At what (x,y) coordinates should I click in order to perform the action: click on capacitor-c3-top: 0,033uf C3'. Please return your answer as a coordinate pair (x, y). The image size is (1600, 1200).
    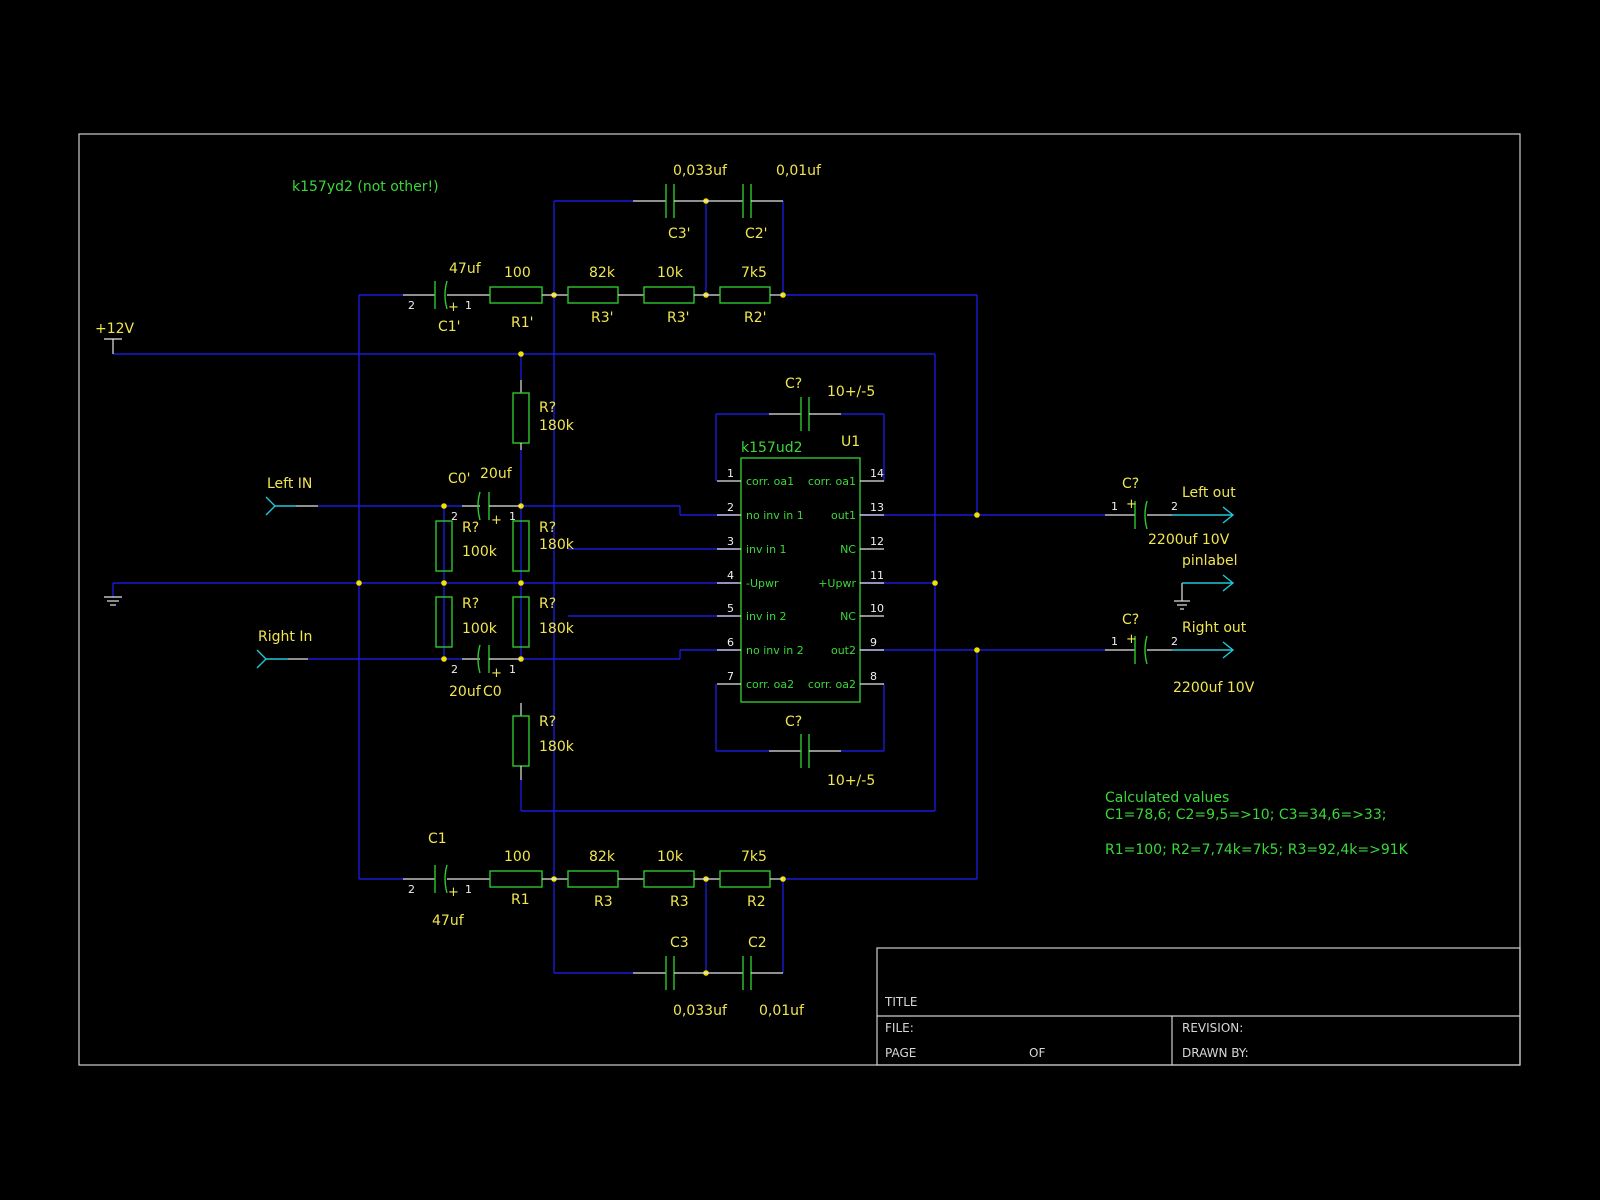
    Looking at the image, I should click on (680, 202).